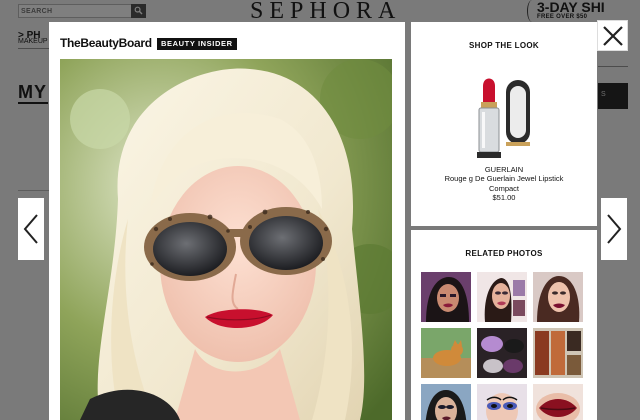 Image resolution: width=640 pixels, height=420 pixels. Describe the element at coordinates (504, 45) in the screenshot. I see `shop-the-look-title: SHOP THE LOOK` at that location.